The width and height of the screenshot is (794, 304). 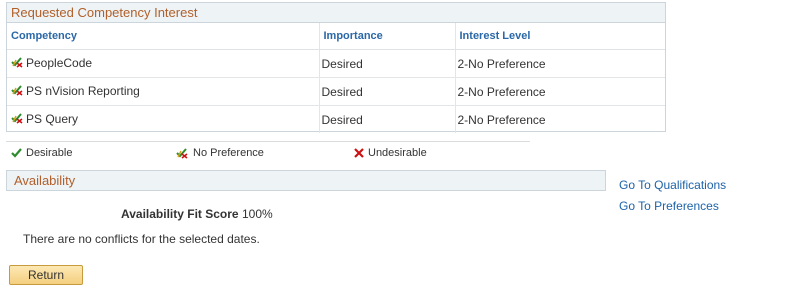 What do you see at coordinates (163, 91) in the screenshot?
I see `competency-cell: PS nVision Reporting` at bounding box center [163, 91].